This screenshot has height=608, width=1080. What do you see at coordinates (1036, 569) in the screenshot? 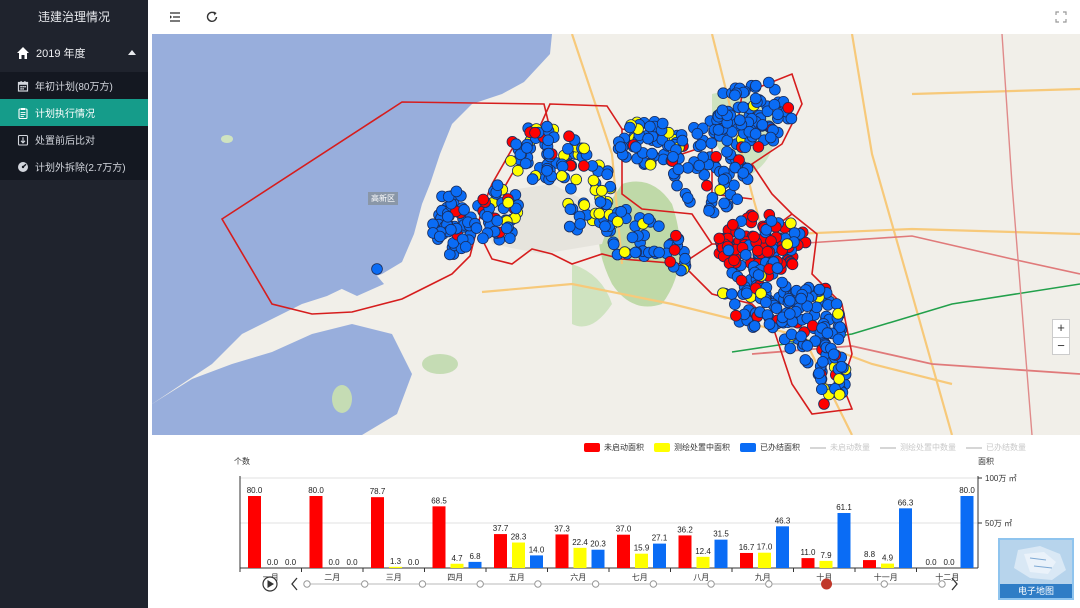
I see `basemap-switch-button: 电子地图` at bounding box center [1036, 569].